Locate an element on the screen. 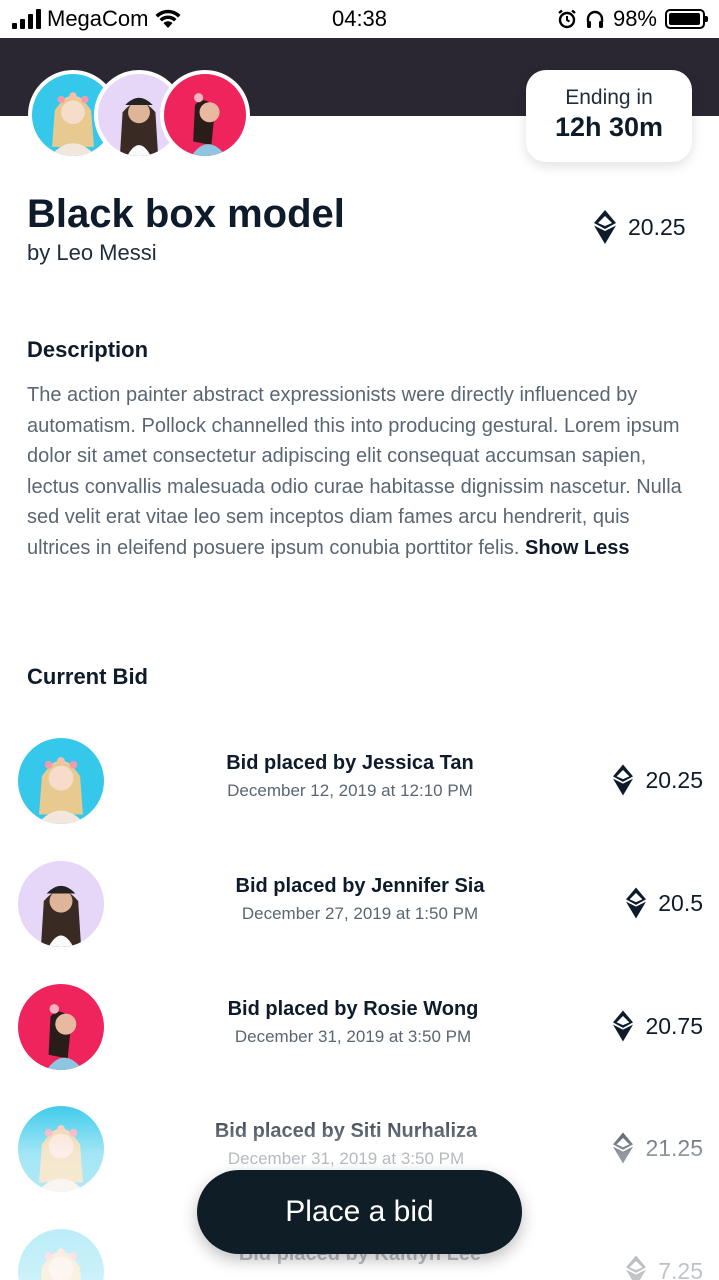  bid-amount: 20.75 is located at coordinates (658, 1026).